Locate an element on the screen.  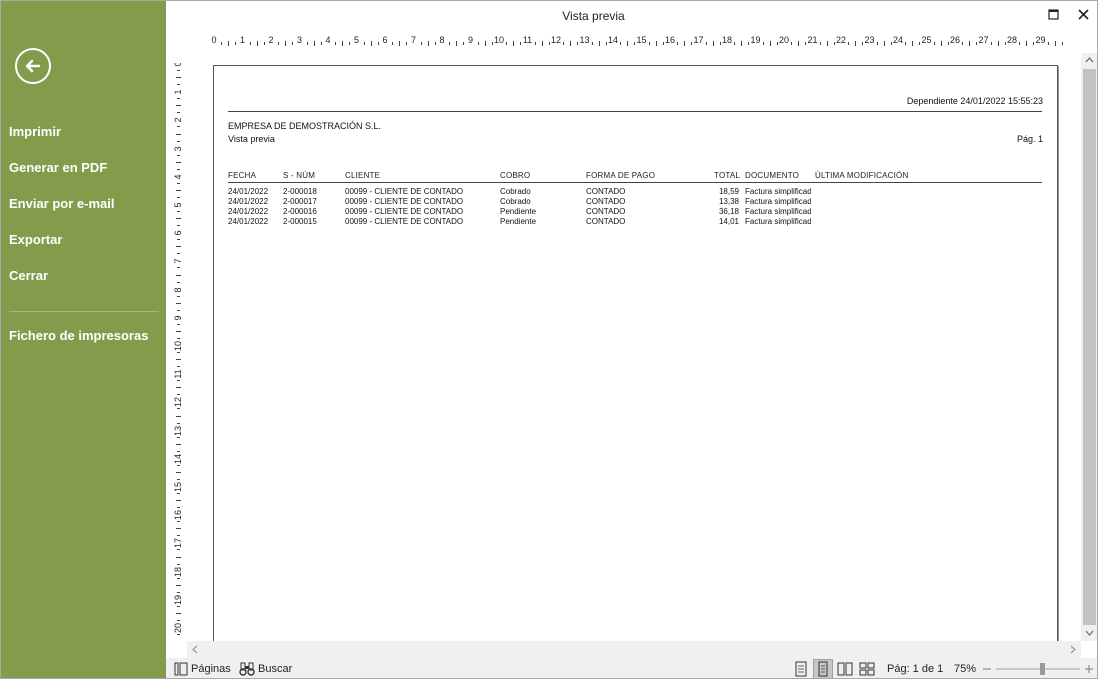
ruler-h-label: 21 is located at coordinates (812, 40).